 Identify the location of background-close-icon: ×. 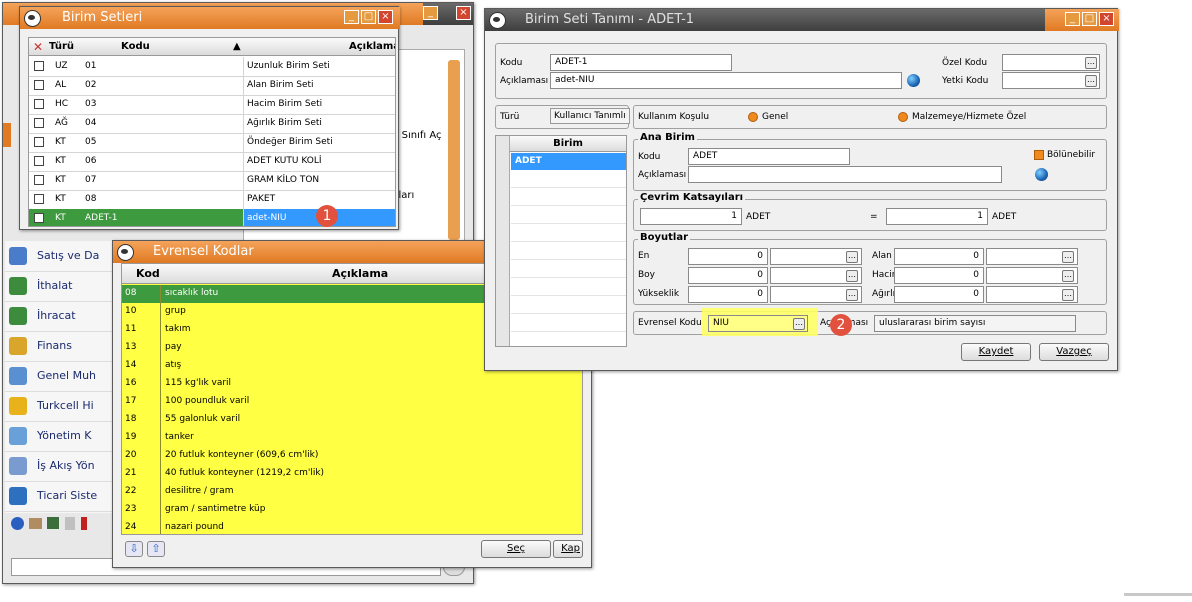
(463, 13).